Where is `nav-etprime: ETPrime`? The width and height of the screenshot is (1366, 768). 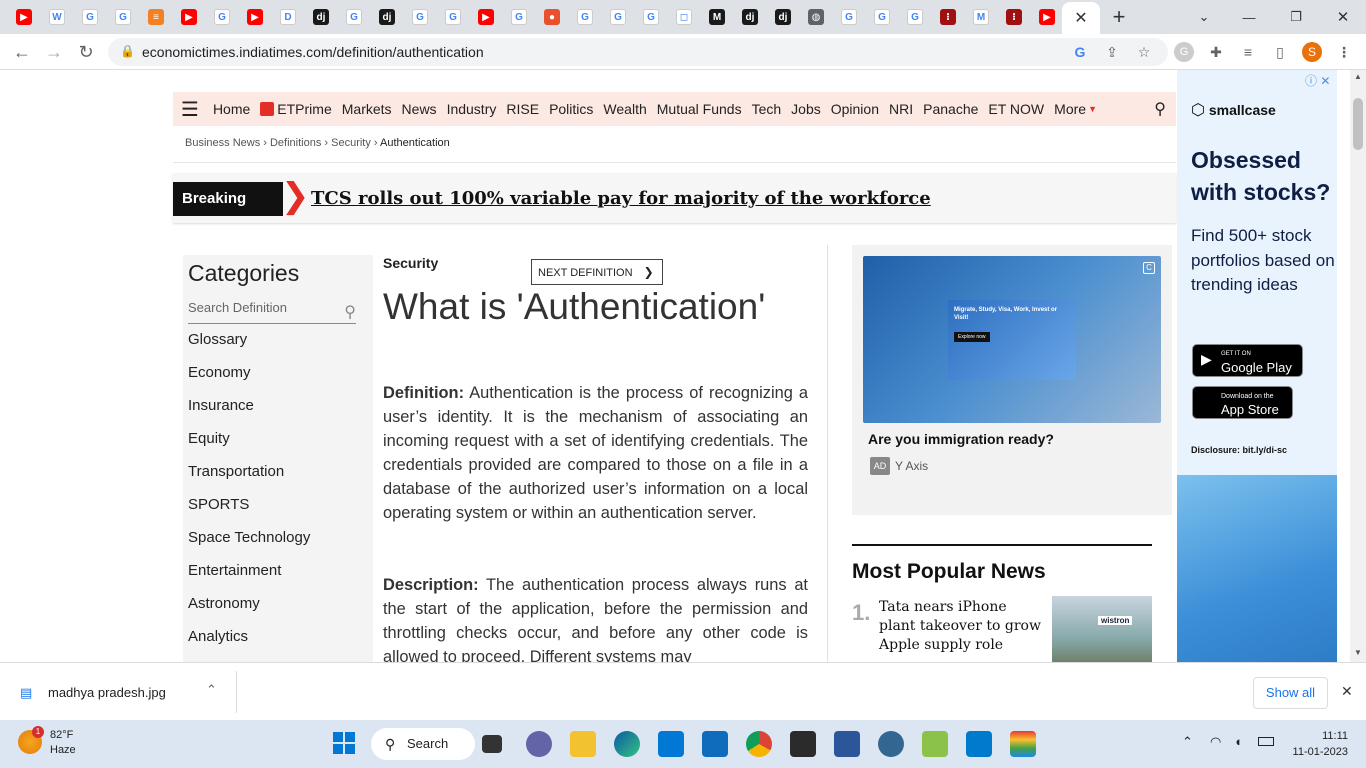
nav-etprime: ETPrime is located at coordinates (304, 109).